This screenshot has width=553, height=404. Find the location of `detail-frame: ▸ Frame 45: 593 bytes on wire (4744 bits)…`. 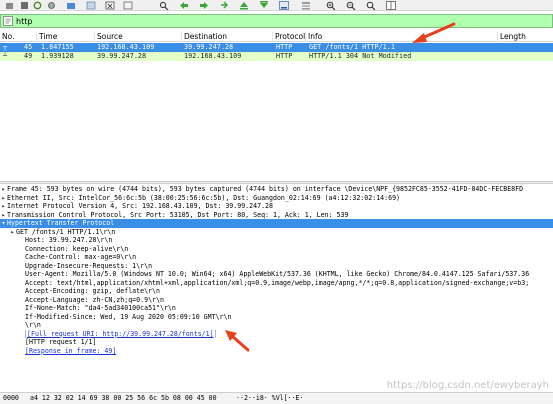

detail-frame: ▸ Frame 45: 593 bytes on wire (4744 bits)… is located at coordinates (276, 189).